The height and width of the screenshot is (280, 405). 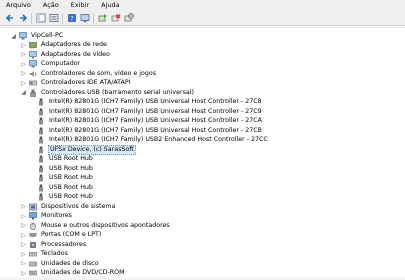 What do you see at coordinates (202, 5) in the screenshot?
I see `menu-bar: Arquivo Ação Exibir Ajuda` at bounding box center [202, 5].